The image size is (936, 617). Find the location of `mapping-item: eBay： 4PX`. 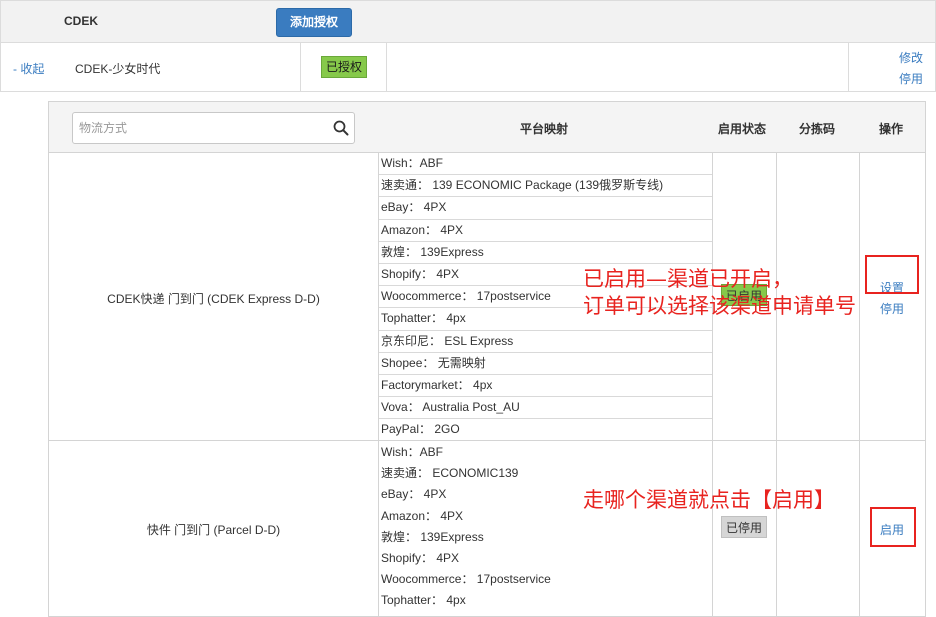

mapping-item: eBay： 4PX is located at coordinates (545, 208).